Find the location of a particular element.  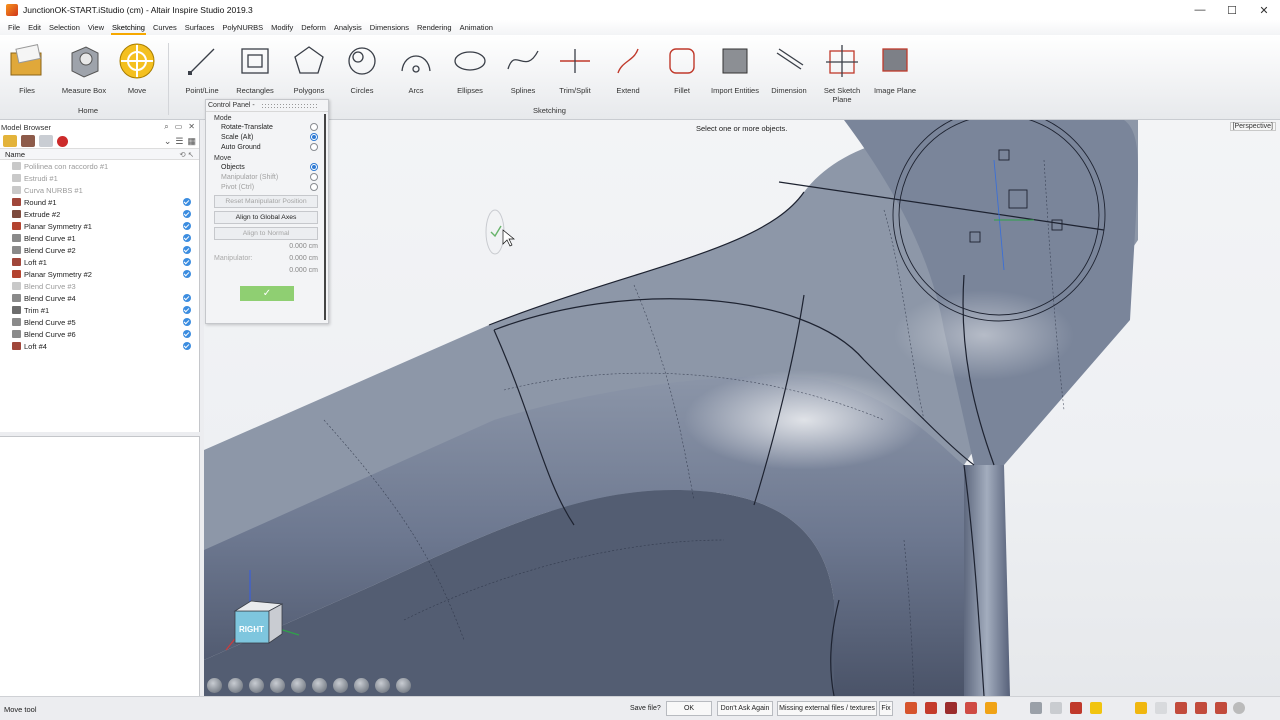

chevron-down-icon: ⌄ is located at coordinates (168, 141).